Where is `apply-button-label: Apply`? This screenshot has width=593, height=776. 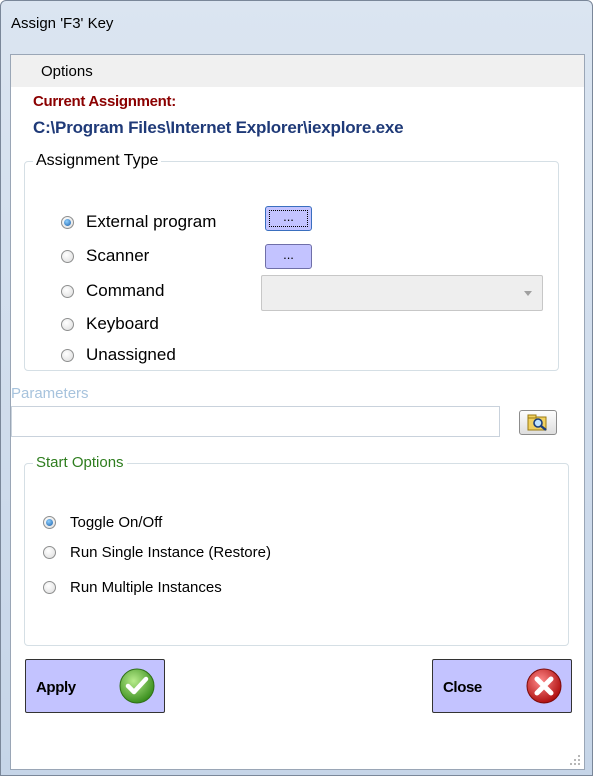
apply-button-label: Apply is located at coordinates (56, 687).